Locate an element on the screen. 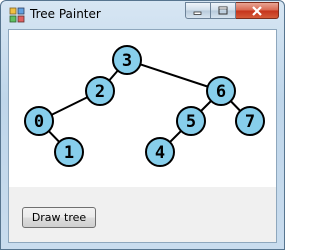 The image size is (320, 250). tree-node-label: 0 is located at coordinates (39, 122).